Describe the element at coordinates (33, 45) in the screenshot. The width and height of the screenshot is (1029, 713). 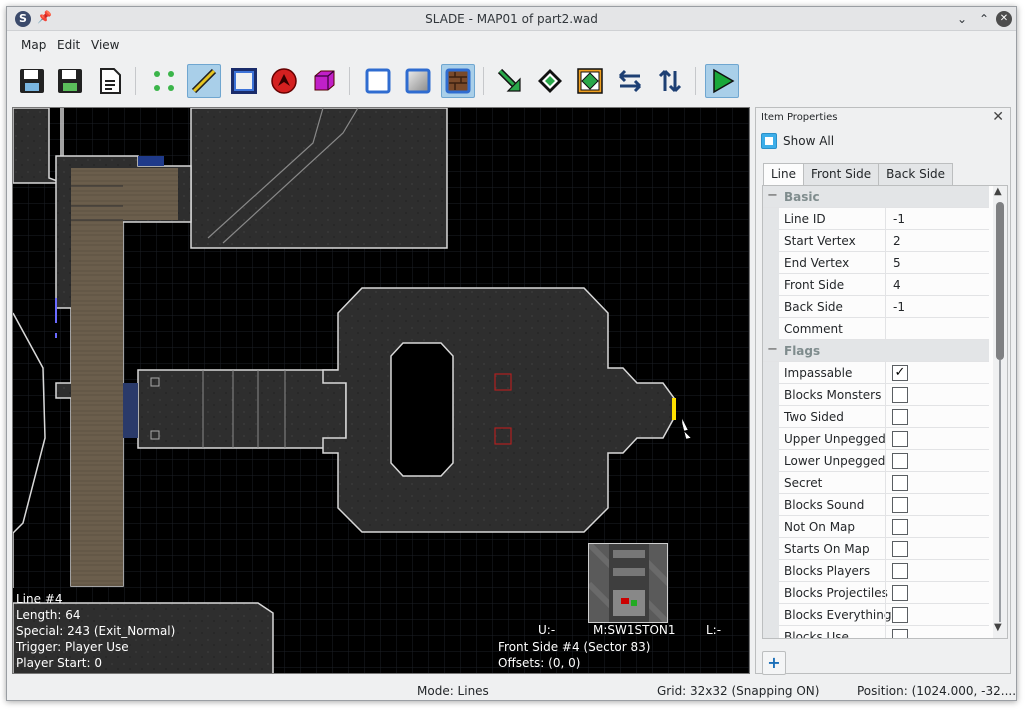
I see `menu-map: Map` at that location.